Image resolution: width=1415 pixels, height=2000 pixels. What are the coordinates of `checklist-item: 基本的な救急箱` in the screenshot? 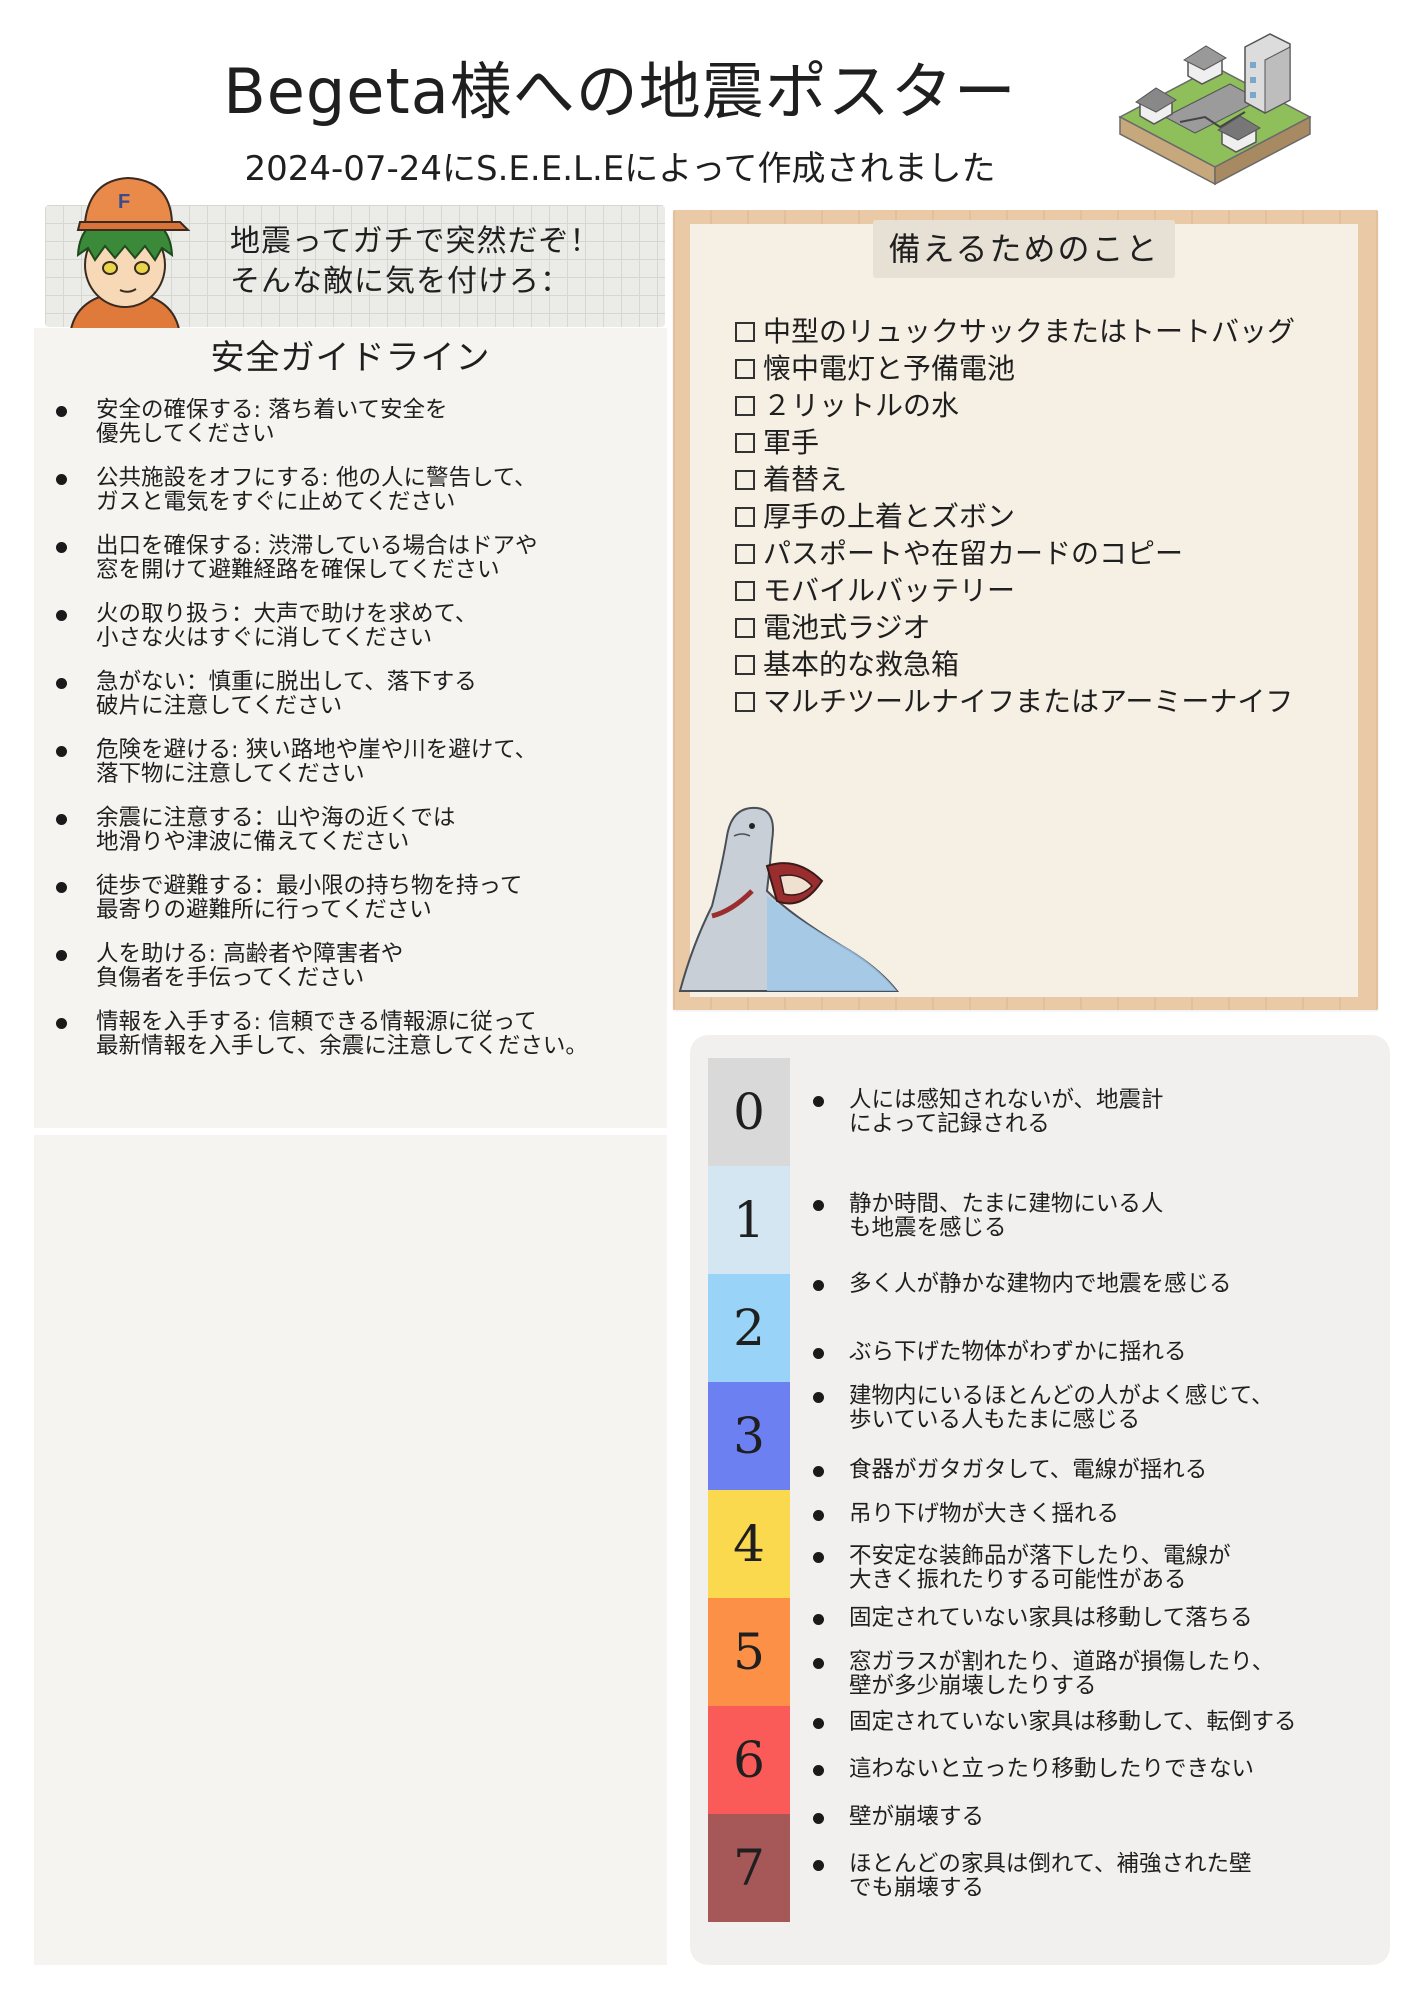 It's located at (1045, 664).